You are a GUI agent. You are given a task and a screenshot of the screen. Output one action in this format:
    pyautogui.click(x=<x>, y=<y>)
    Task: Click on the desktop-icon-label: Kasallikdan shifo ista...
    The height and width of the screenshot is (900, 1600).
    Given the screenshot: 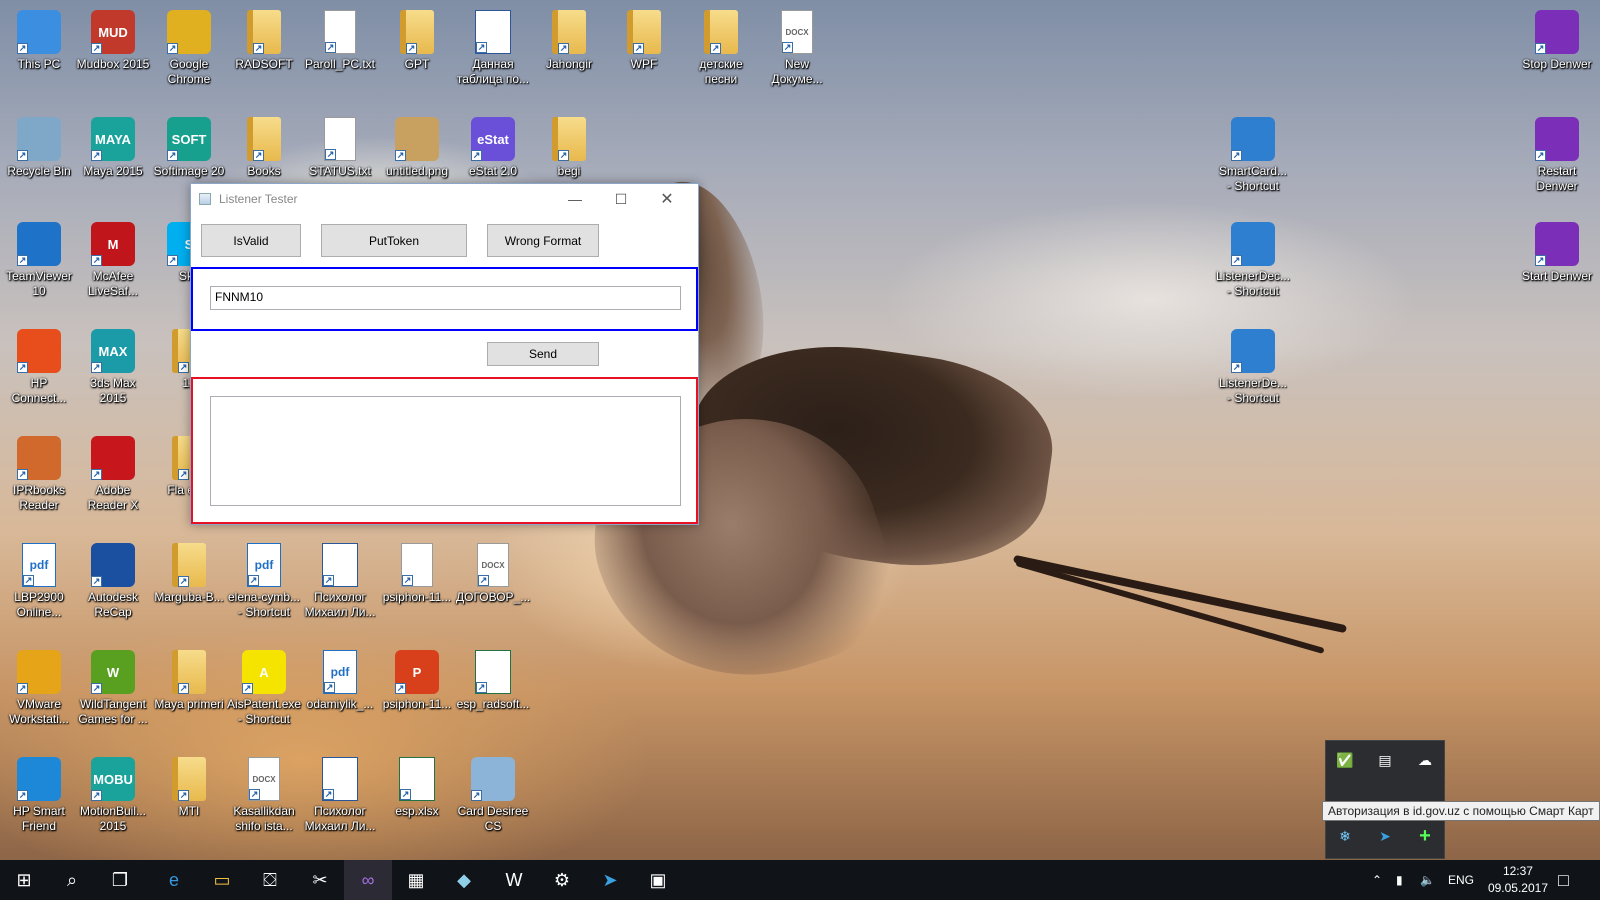 What is the action you would take?
    pyautogui.click(x=264, y=818)
    